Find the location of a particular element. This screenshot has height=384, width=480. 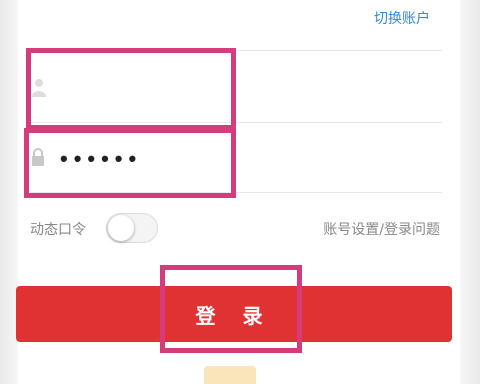

lock-icon is located at coordinates (38, 157).